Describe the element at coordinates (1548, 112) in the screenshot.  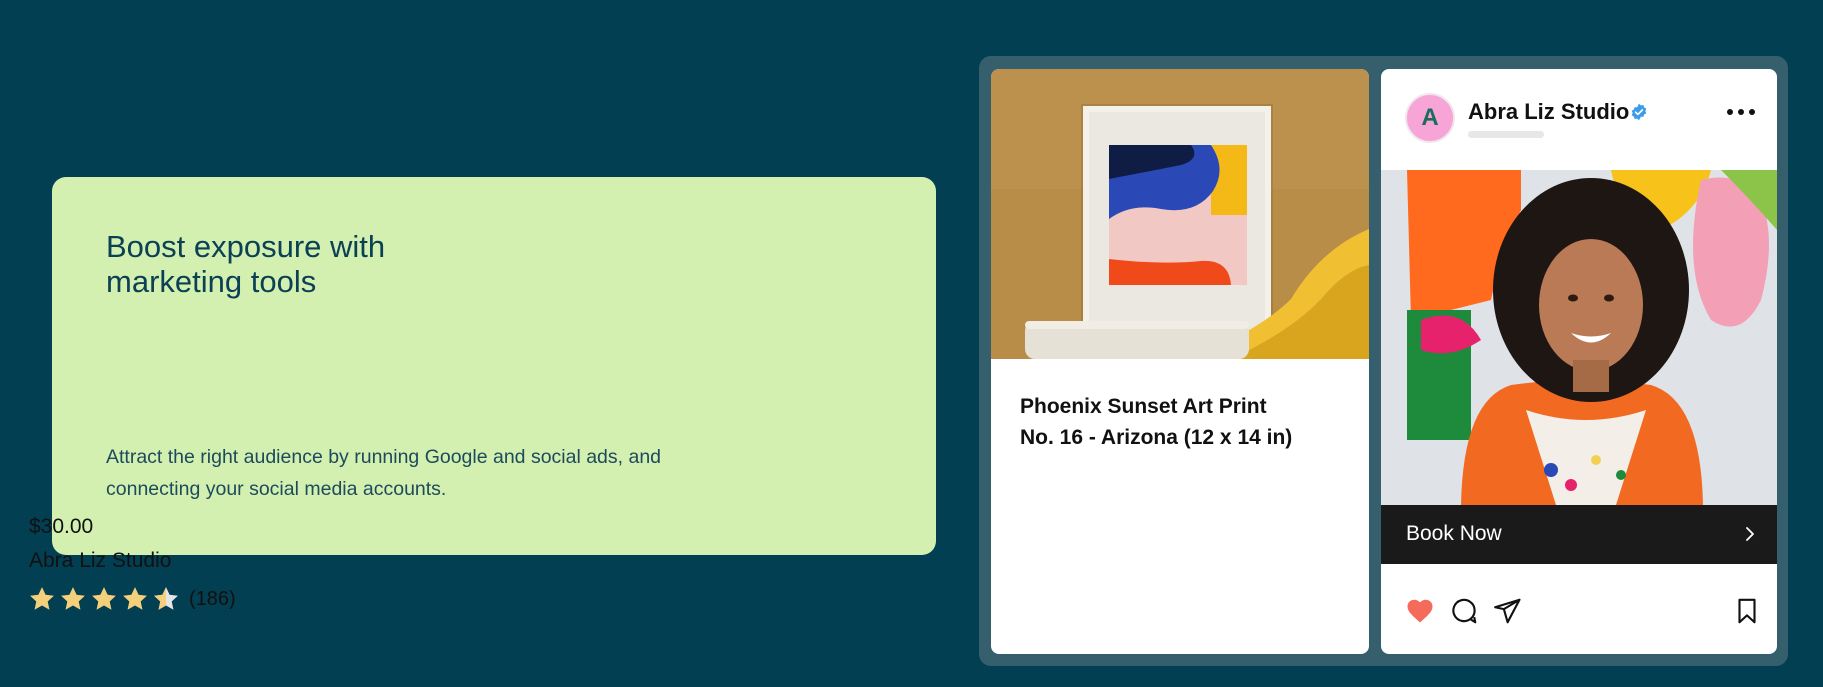
I see `account-name: Abra Liz Studio` at that location.